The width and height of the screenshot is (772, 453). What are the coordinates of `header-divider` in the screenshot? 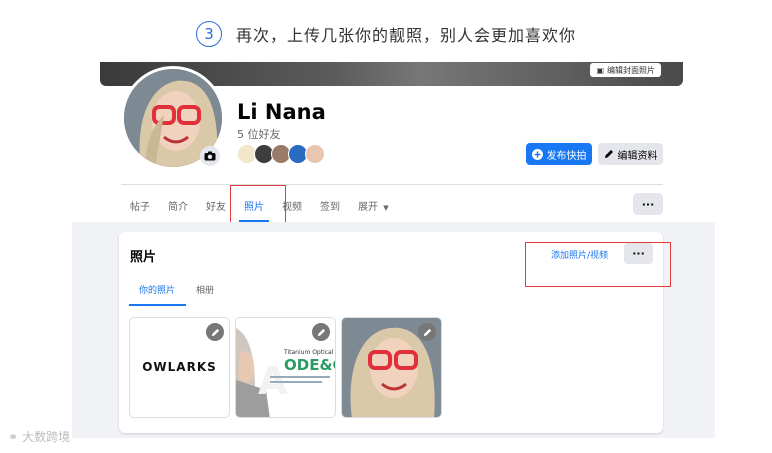 It's located at (392, 184).